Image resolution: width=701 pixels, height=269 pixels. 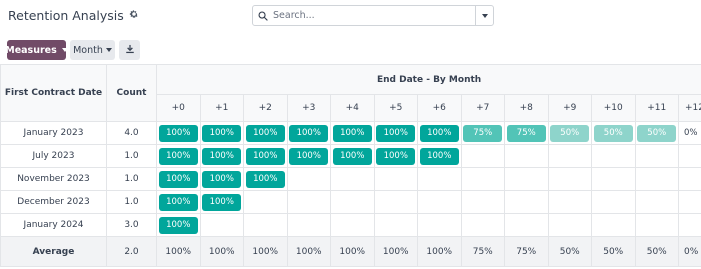 I want to click on column-header: +8, so click(x=526, y=108).